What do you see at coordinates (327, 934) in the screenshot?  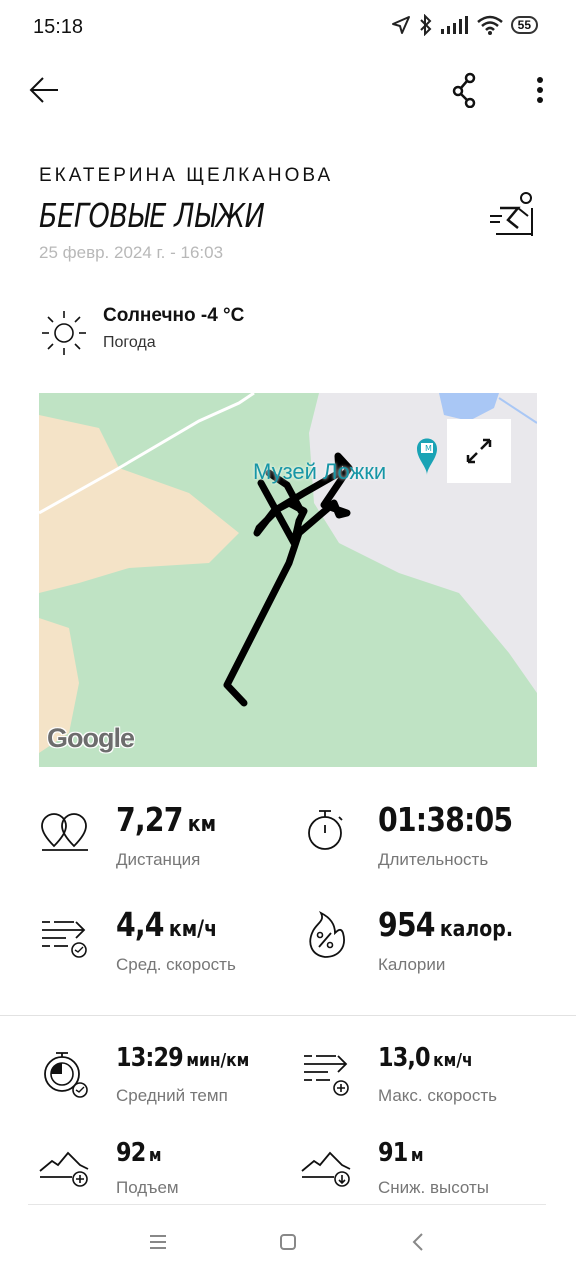 I see `calories-icon` at bounding box center [327, 934].